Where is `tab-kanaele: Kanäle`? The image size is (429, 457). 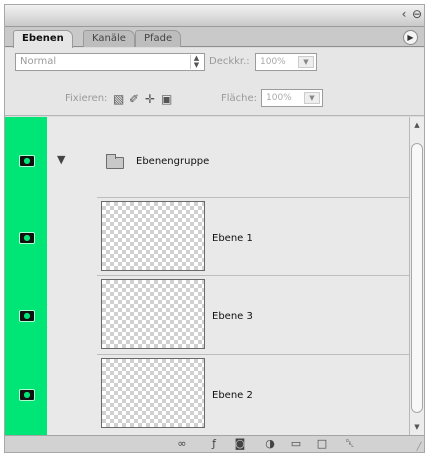 tab-kanaele: Kanäle is located at coordinates (109, 38).